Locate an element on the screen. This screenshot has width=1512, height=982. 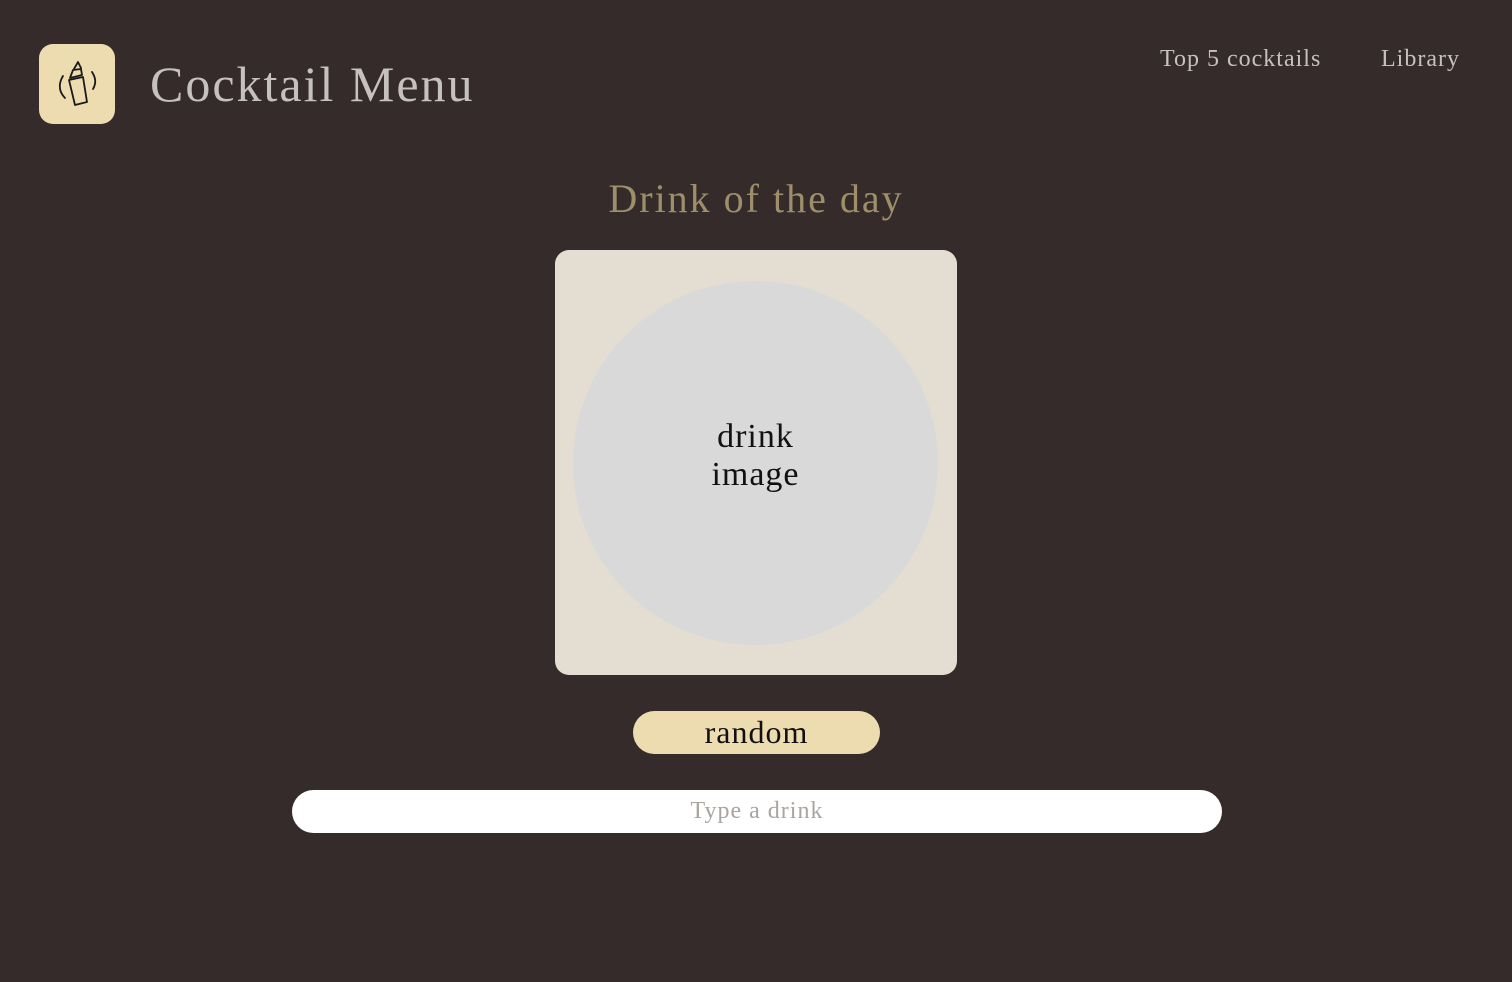
drink-search-input is located at coordinates (757, 811).